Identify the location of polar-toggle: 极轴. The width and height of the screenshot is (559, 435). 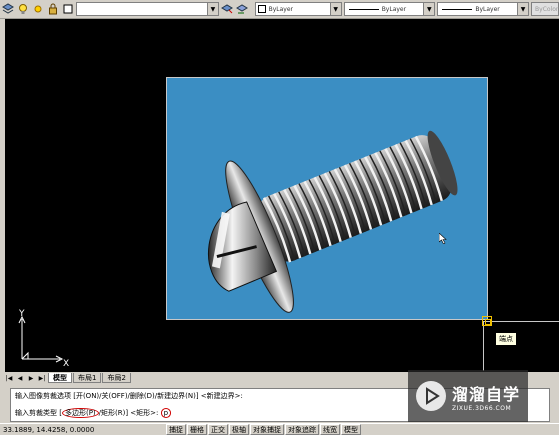
(239, 429).